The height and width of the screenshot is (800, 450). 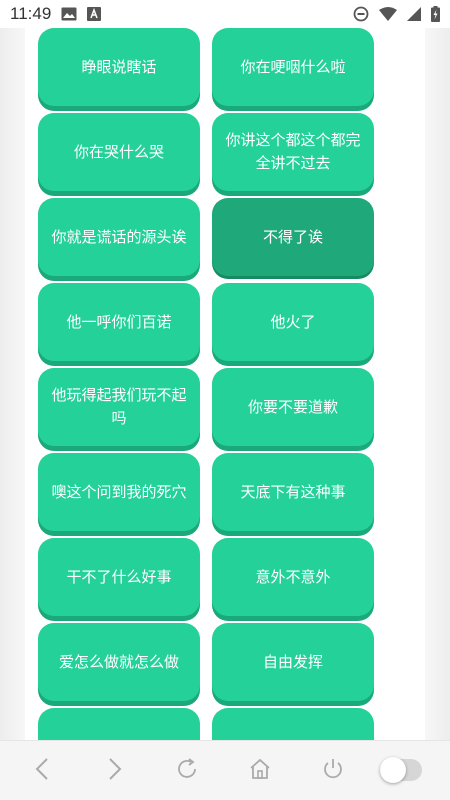 I want to click on status-bar: 11:49, so click(x=225, y=14).